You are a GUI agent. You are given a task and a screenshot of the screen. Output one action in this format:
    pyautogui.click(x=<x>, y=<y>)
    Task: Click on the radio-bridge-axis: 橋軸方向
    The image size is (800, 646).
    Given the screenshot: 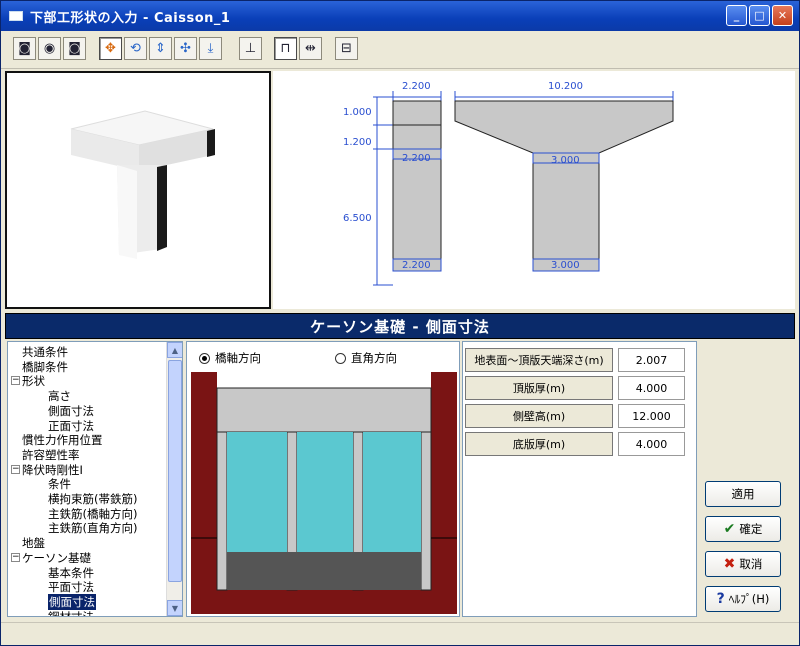 What is the action you would take?
    pyautogui.click(x=230, y=358)
    